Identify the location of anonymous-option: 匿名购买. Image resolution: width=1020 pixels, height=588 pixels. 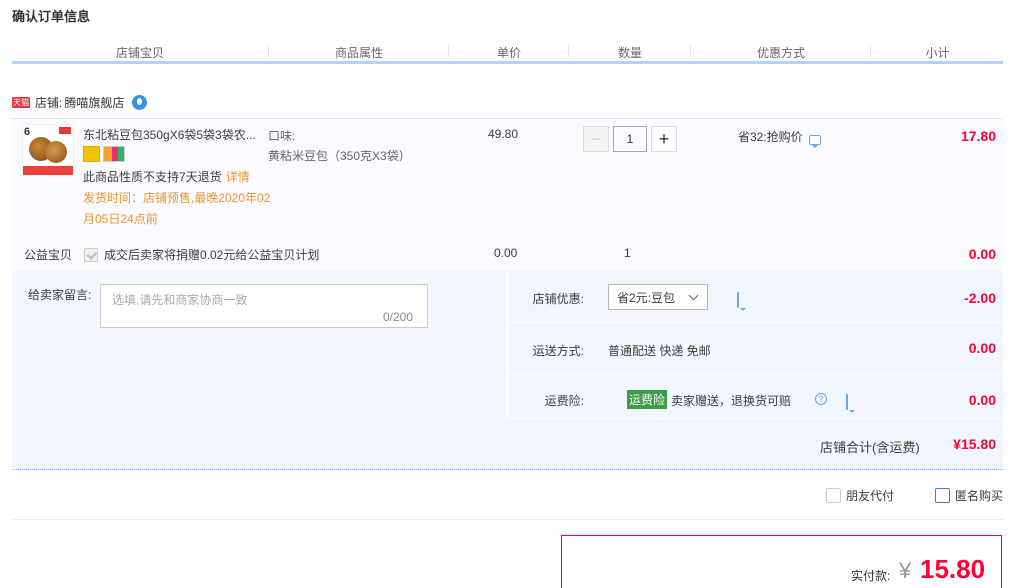
(969, 495).